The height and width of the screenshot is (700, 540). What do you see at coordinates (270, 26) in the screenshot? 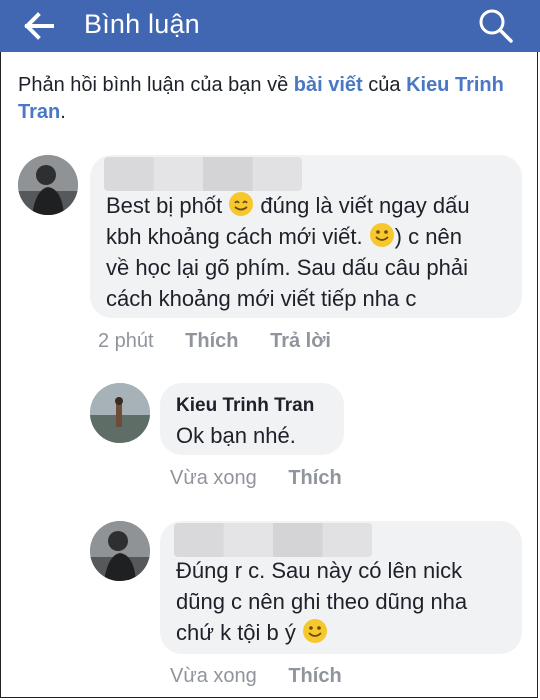
I see `top-bar: Bình luận` at bounding box center [270, 26].